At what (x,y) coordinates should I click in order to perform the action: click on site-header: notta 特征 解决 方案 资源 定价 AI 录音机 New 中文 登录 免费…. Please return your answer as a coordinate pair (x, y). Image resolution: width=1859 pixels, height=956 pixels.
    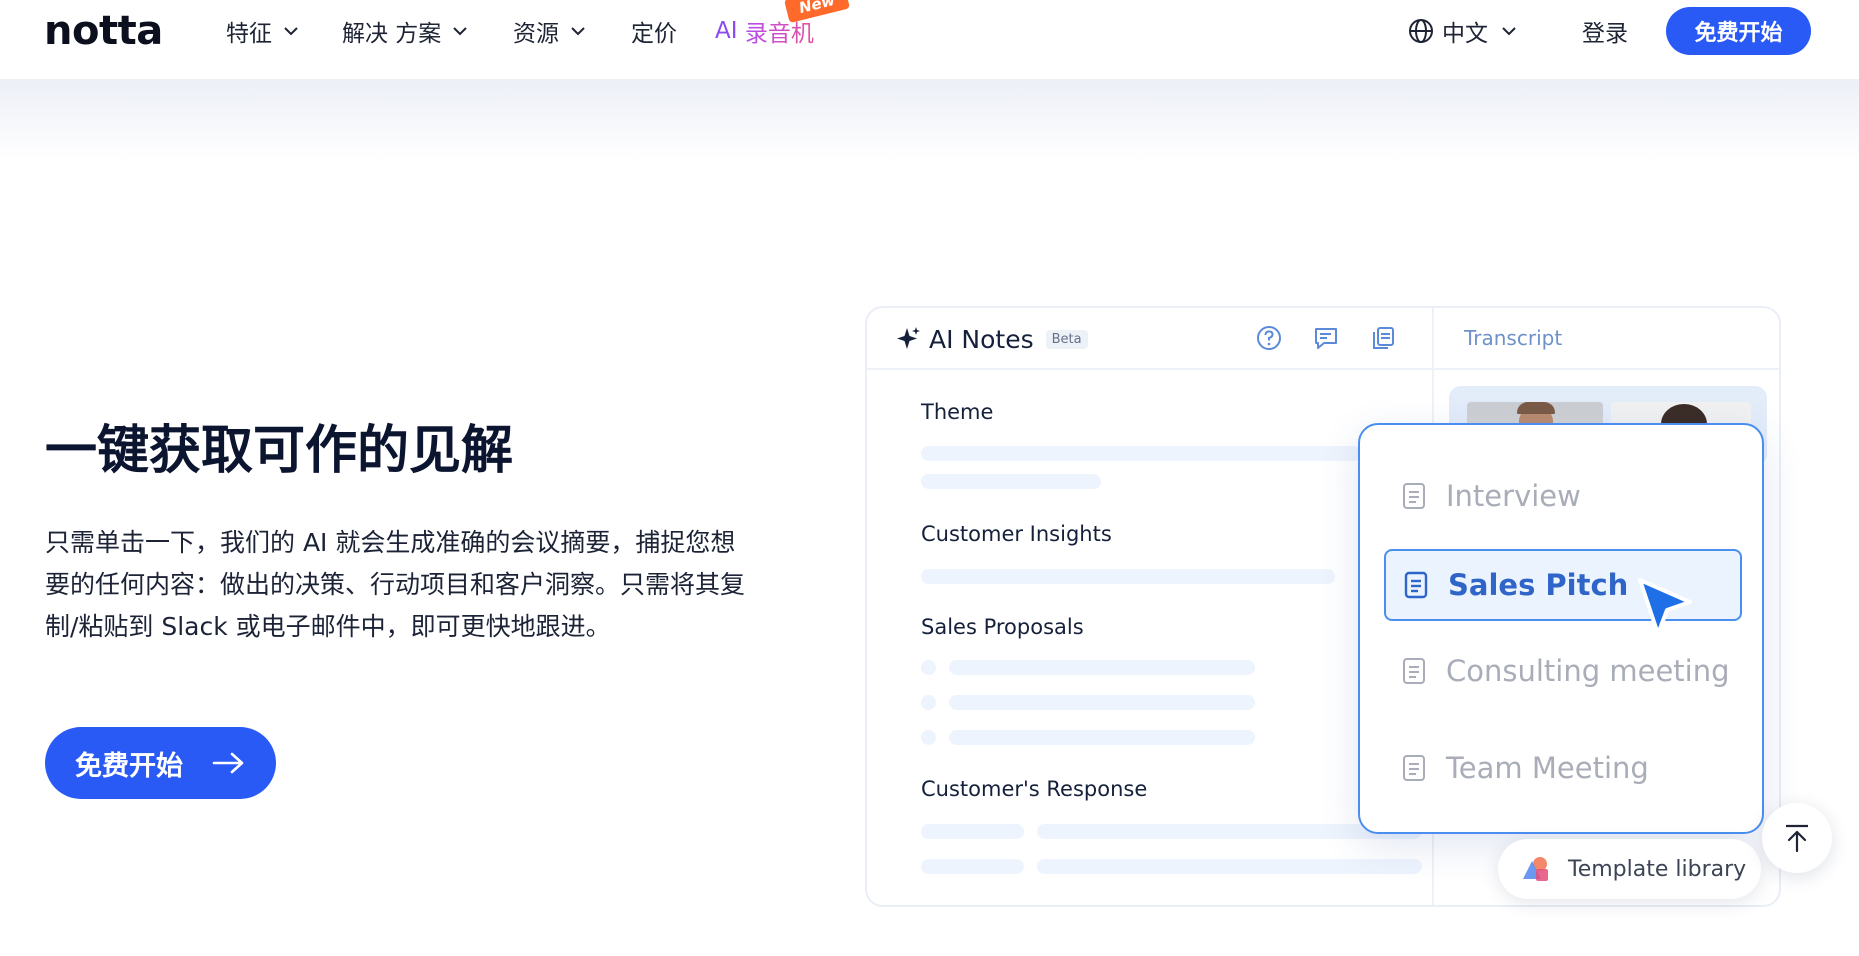
    Looking at the image, I should click on (929, 40).